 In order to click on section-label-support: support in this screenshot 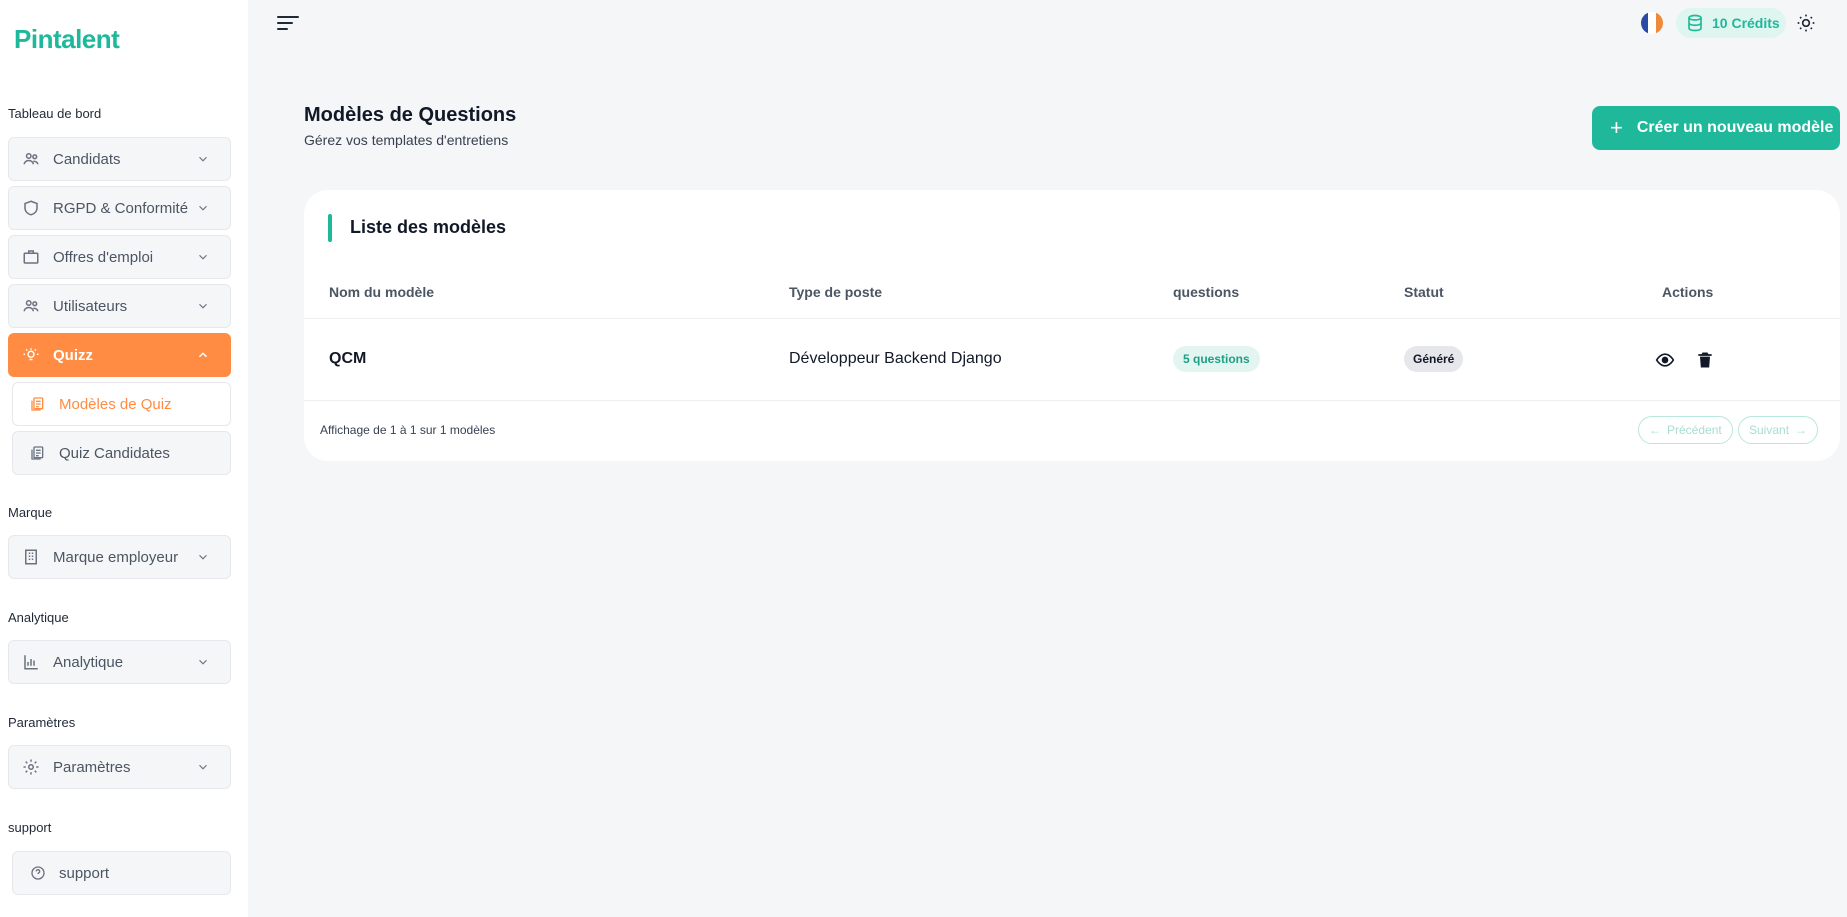, I will do `click(30, 827)`.